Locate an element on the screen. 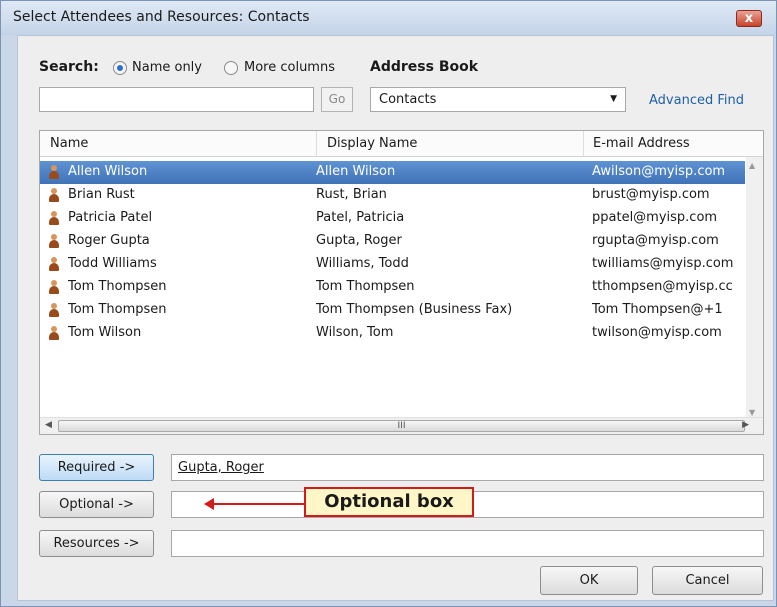 The image size is (777, 607). chevron-down-icon: ▼ is located at coordinates (613, 99).